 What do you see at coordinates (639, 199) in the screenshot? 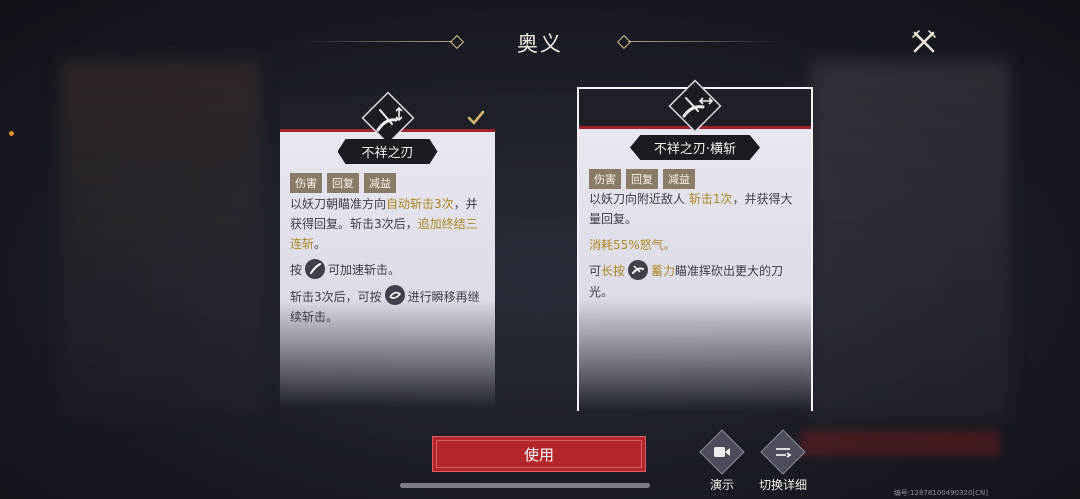
I see `desc-text: 以妖刀向附近敌人` at bounding box center [639, 199].